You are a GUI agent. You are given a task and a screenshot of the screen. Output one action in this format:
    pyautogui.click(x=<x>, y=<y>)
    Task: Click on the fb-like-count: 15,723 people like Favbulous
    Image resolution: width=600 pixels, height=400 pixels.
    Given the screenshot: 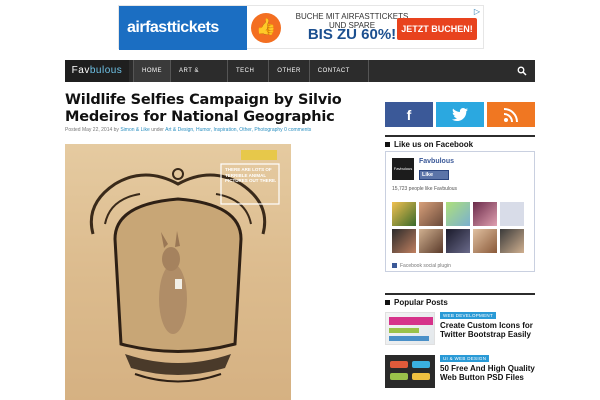 What is the action you would take?
    pyautogui.click(x=425, y=189)
    